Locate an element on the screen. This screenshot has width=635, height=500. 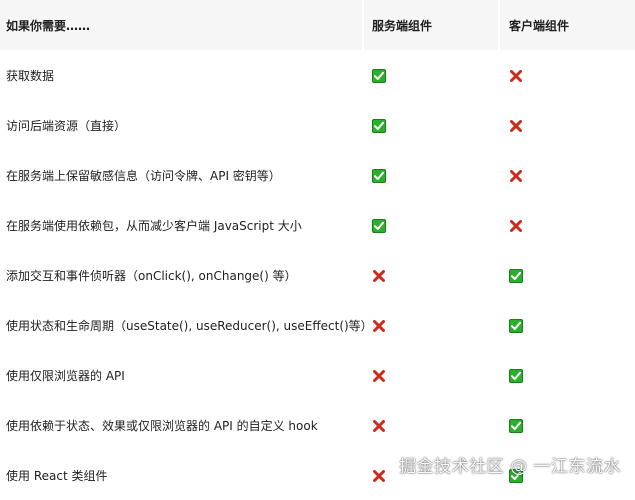
row-label: 在服务端上保留敏感信息（访问令牌、API 密钥等） is located at coordinates (143, 175).